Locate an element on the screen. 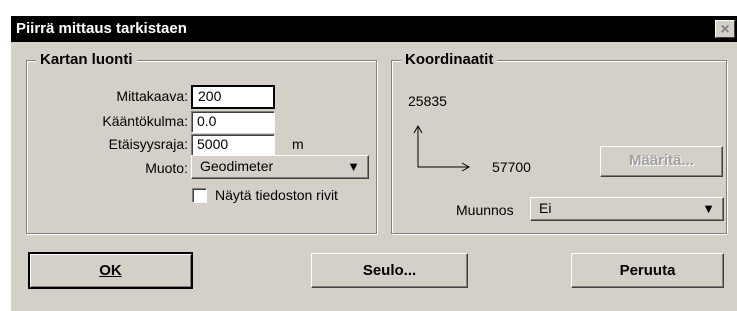 Image resolution: width=737 pixels, height=311 pixels. kaantokulma-label: Kääntökulma: is located at coordinates (145, 121).